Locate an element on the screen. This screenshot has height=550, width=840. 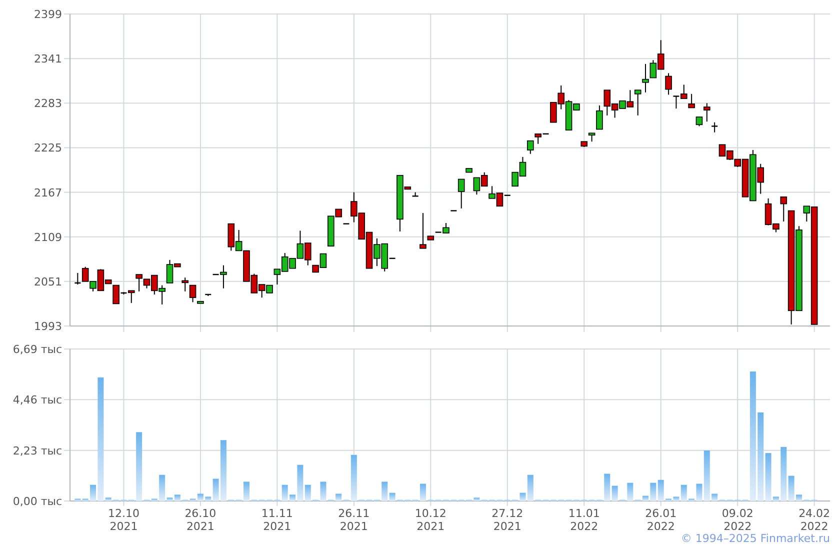
axis-label: 2283 is located at coordinates (48, 103).